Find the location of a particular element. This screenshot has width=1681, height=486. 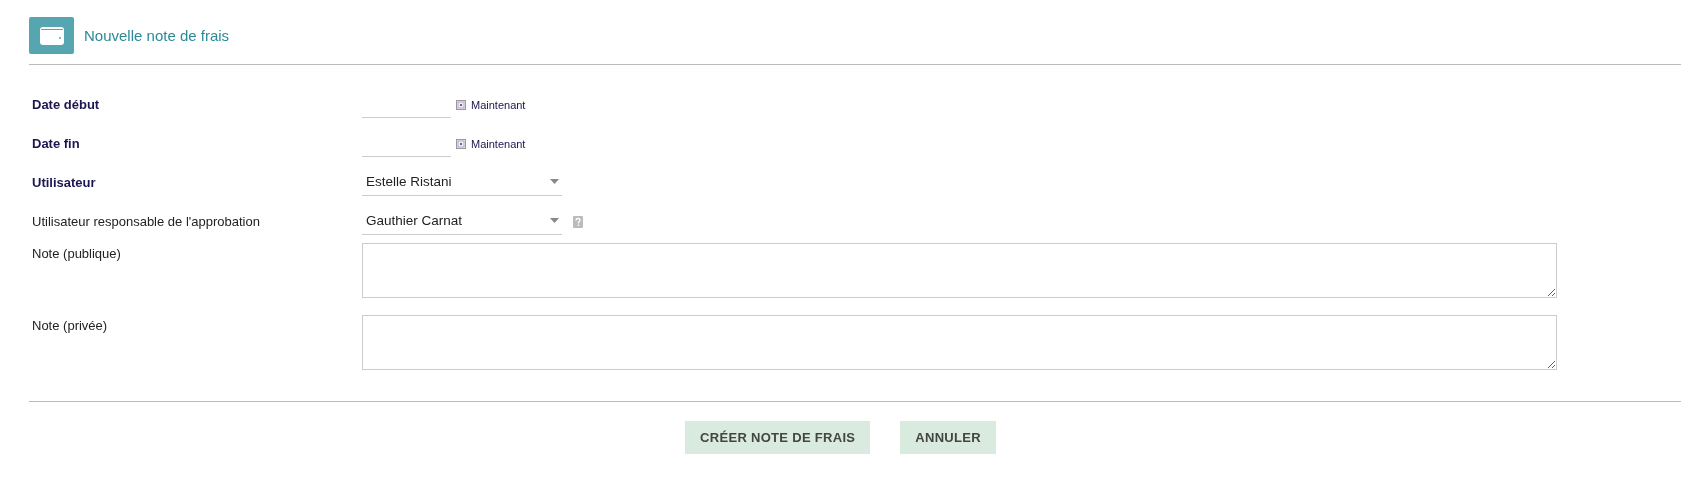

help-icon is located at coordinates (578, 221).